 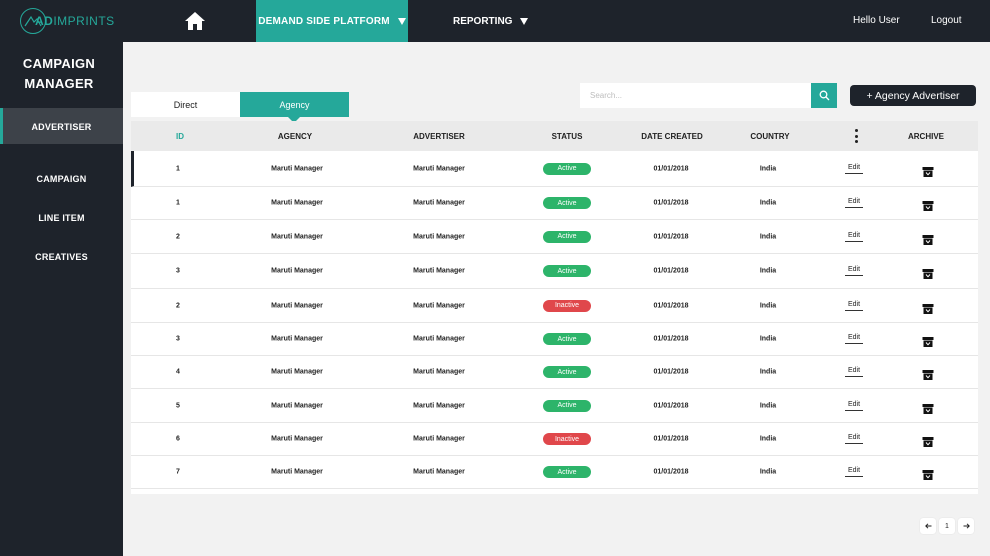 What do you see at coordinates (185, 104) in the screenshot?
I see `tab-direct: Direct` at bounding box center [185, 104].